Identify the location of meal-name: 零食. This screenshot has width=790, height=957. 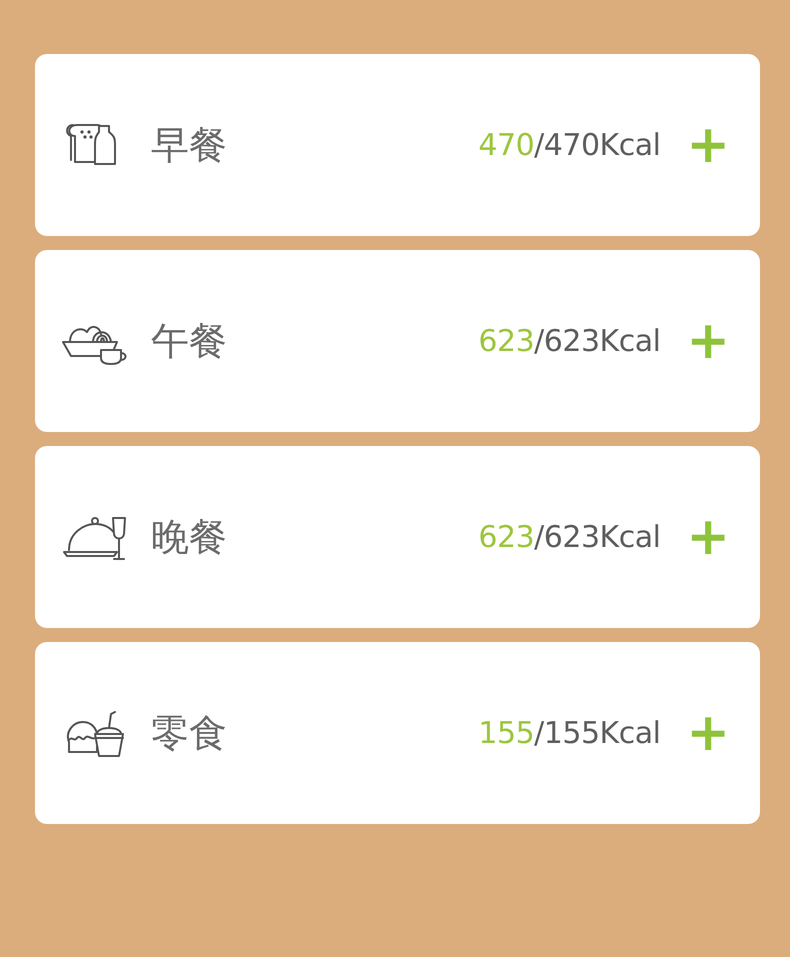
(189, 733).